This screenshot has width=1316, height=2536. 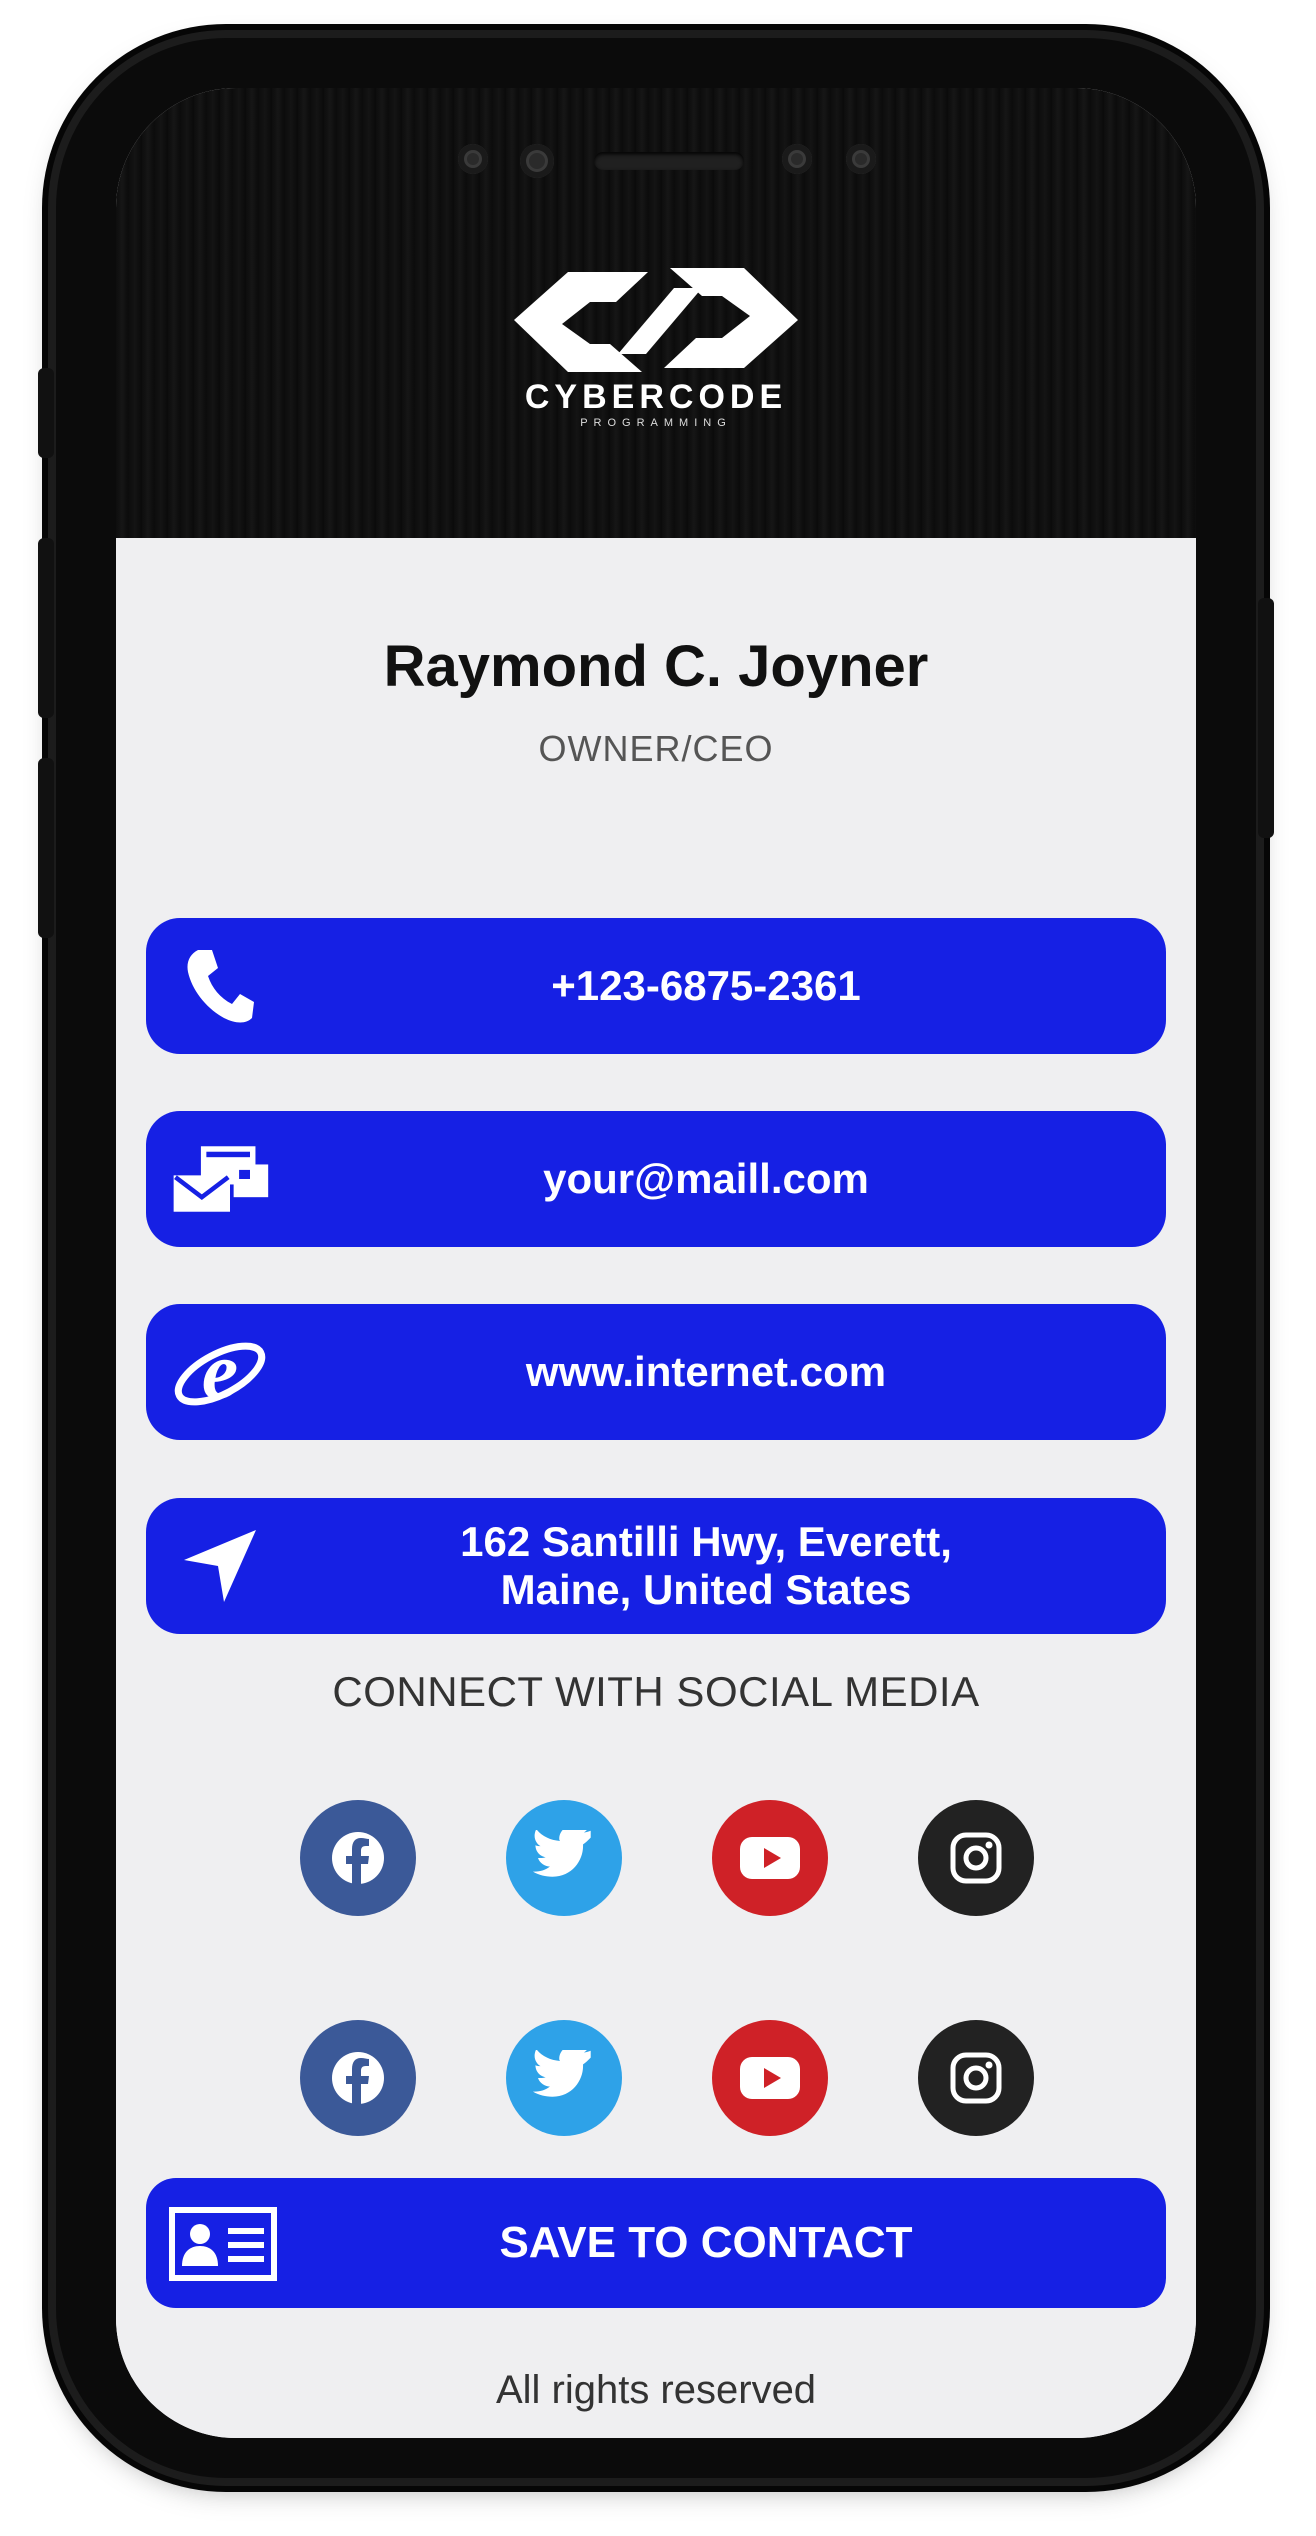 What do you see at coordinates (537, 161) in the screenshot?
I see `front-camera` at bounding box center [537, 161].